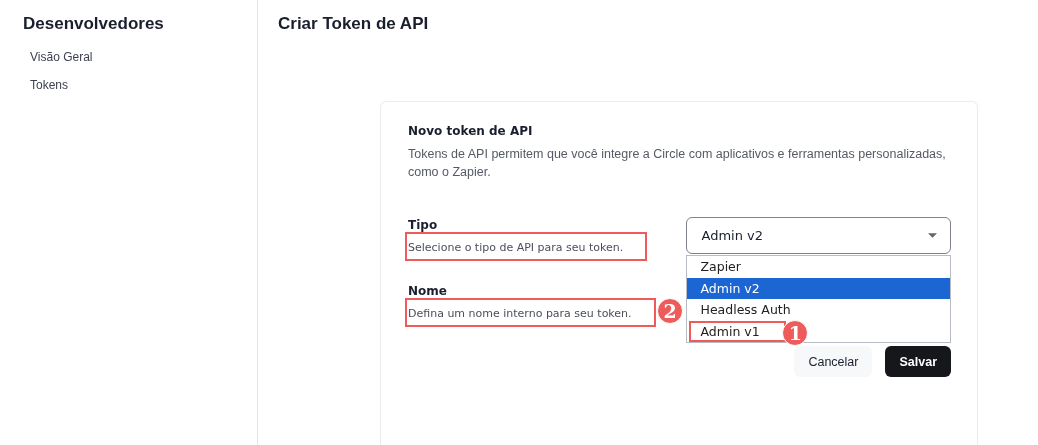  Describe the element at coordinates (423, 225) in the screenshot. I see `field-label: Tipo` at that location.